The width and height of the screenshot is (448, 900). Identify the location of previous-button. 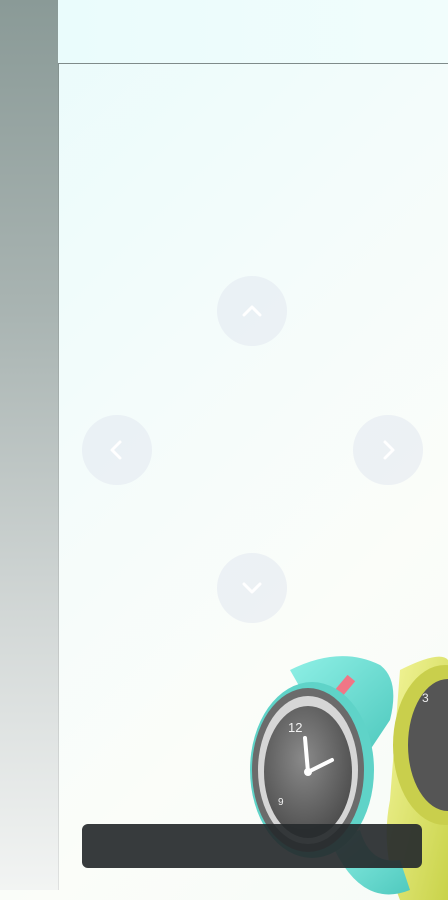
(117, 450).